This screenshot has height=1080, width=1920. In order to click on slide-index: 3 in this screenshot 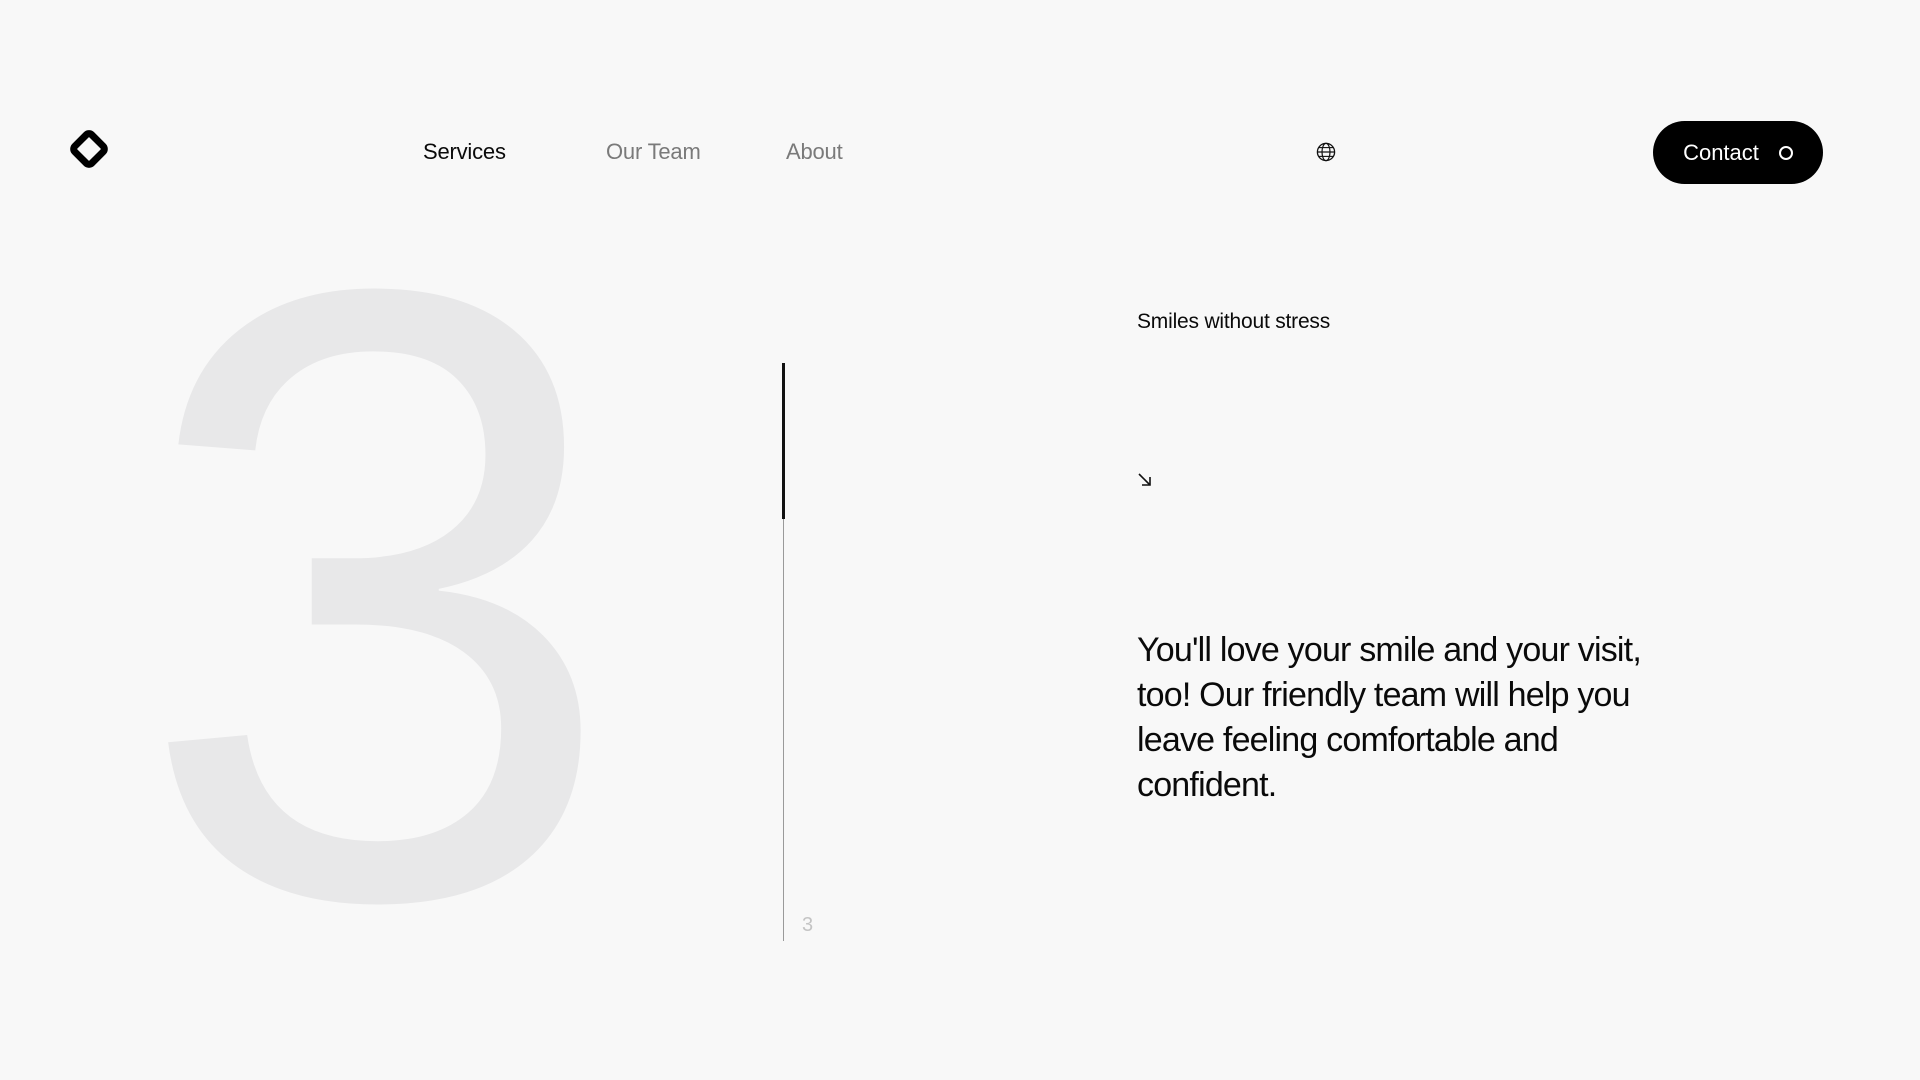, I will do `click(808, 925)`.